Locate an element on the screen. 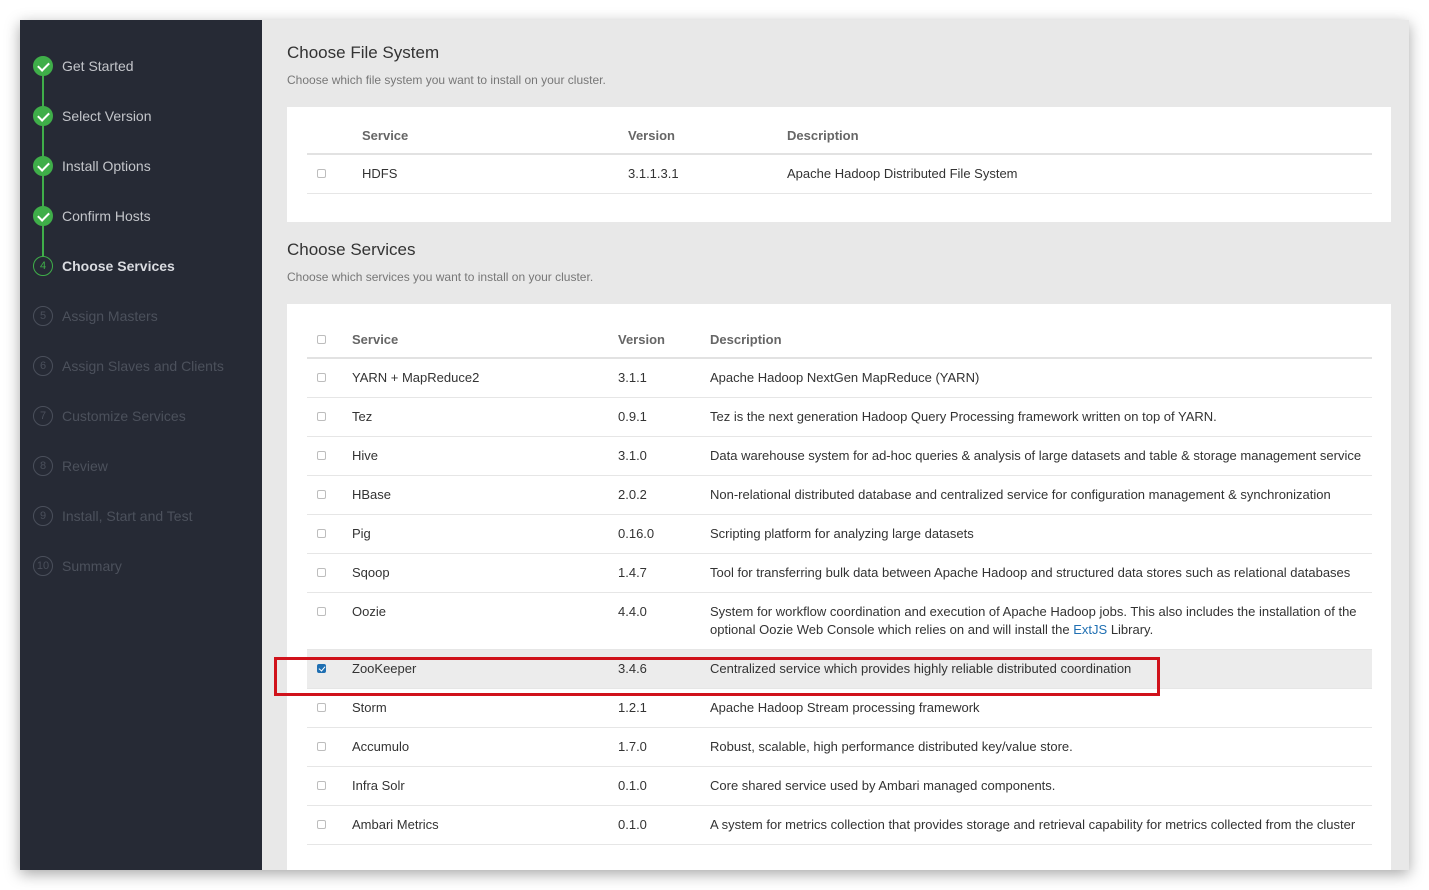 This screenshot has height=890, width=1429. service-service: HBase is located at coordinates (372, 494).